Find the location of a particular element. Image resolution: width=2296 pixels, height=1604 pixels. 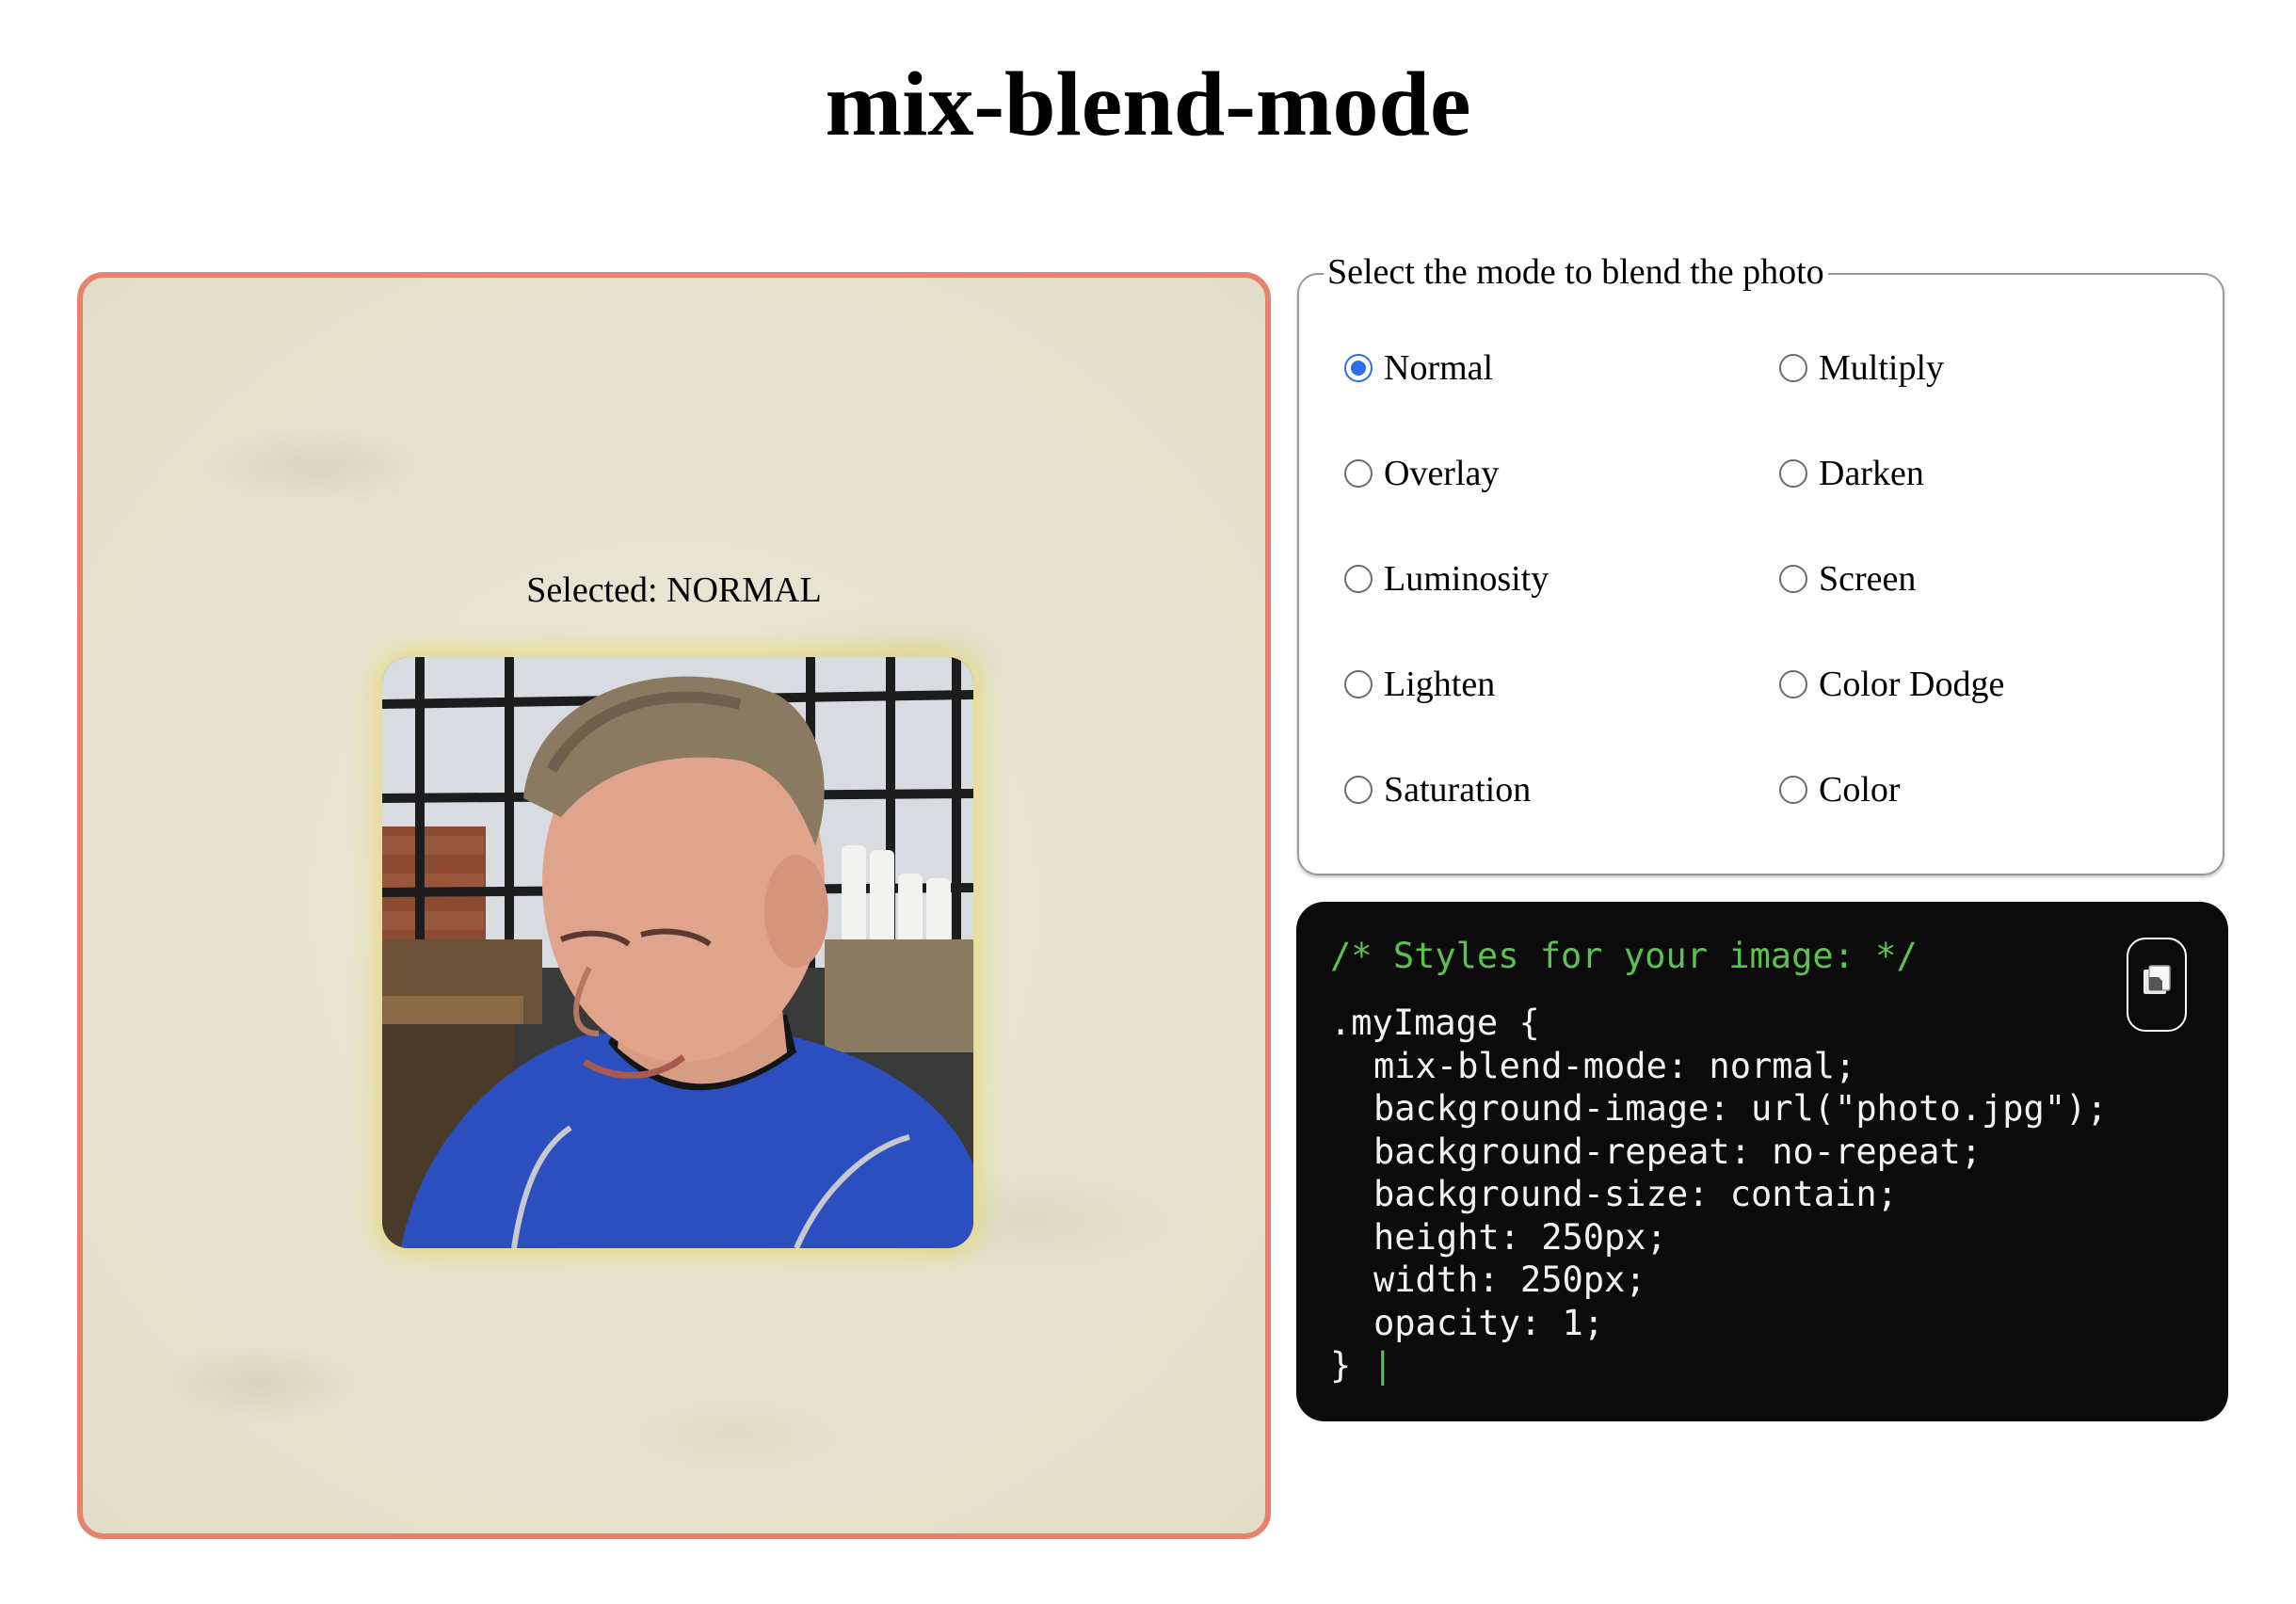

mode-option-darken: Darken is located at coordinates (1852, 474).